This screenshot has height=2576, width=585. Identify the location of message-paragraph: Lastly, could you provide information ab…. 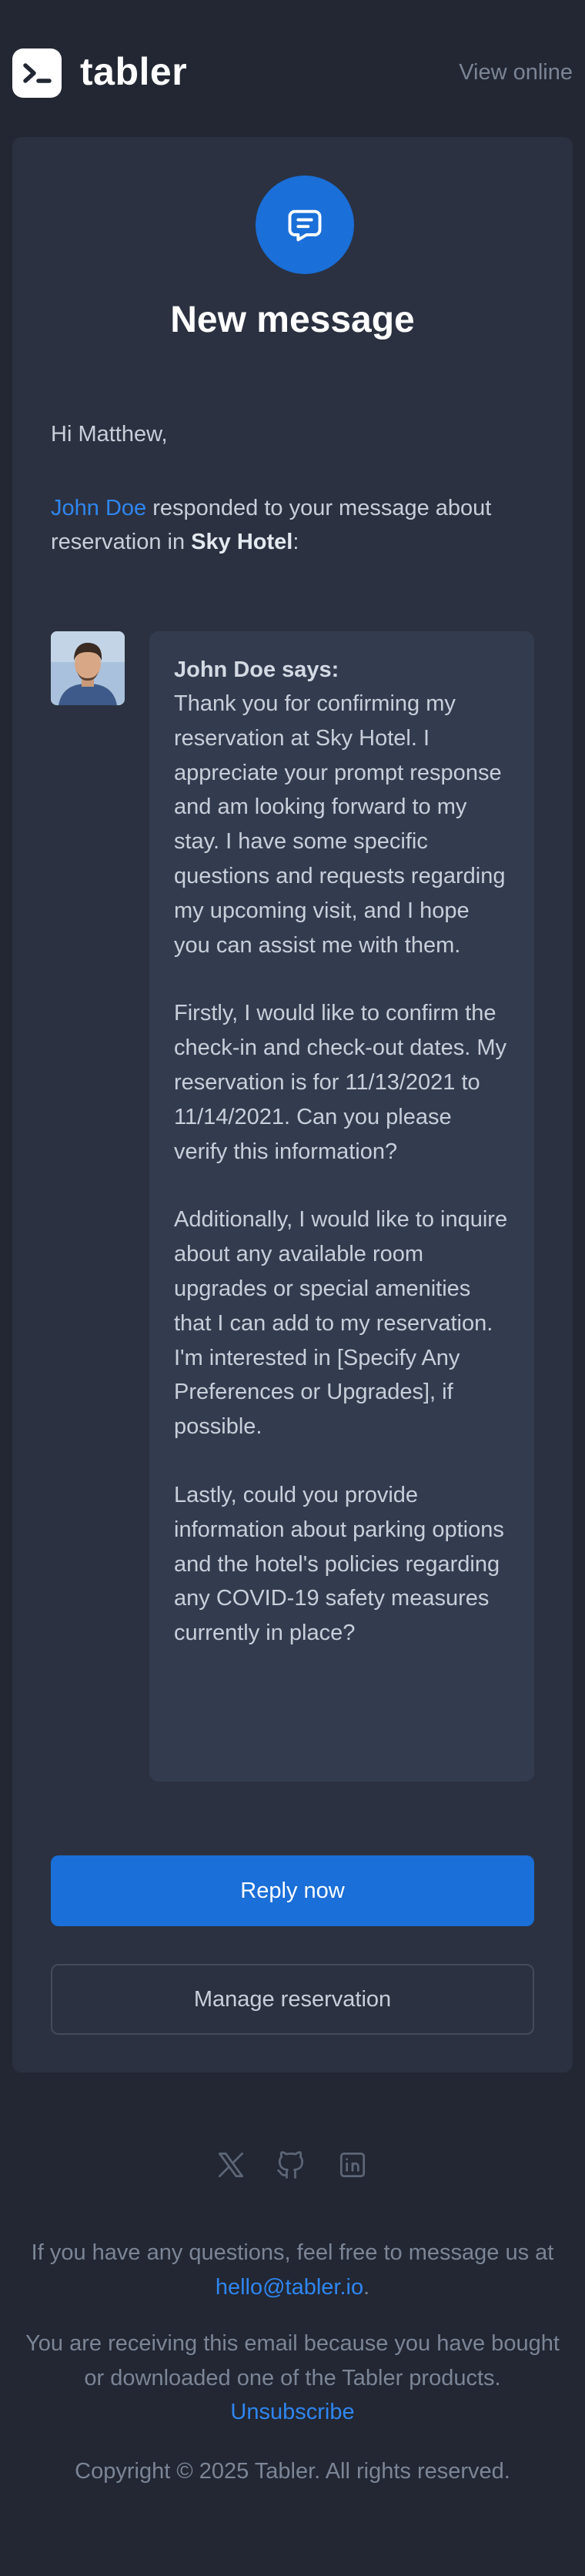
(339, 1564).